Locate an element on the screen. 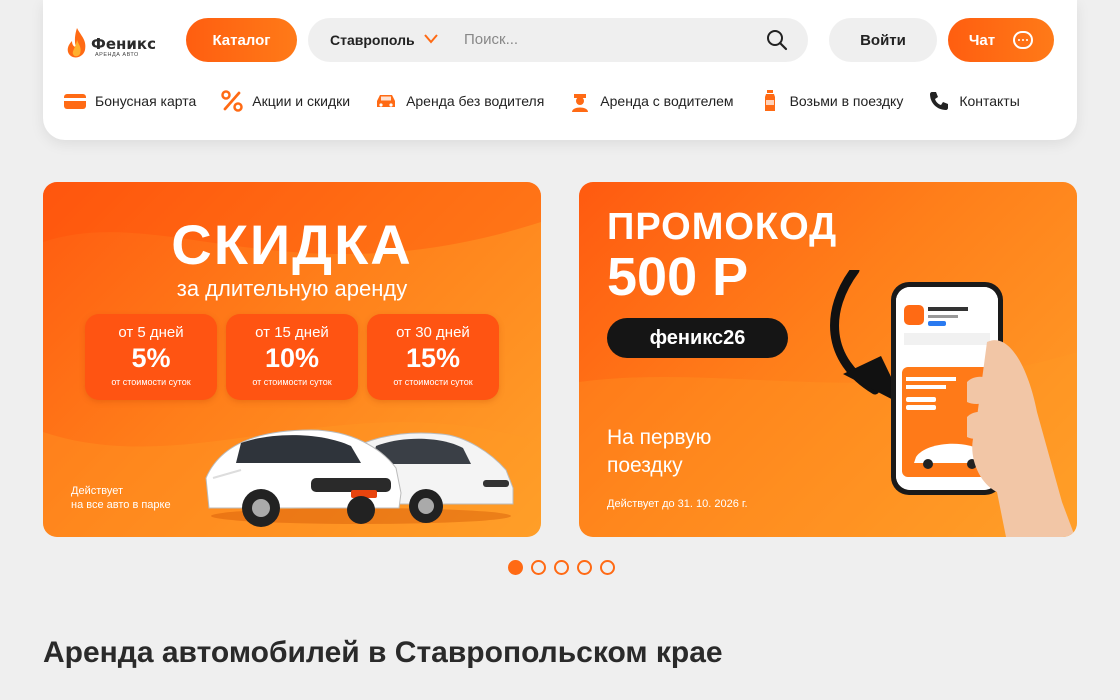 The image size is (1120, 700). chevron-down-icon is located at coordinates (431, 38).